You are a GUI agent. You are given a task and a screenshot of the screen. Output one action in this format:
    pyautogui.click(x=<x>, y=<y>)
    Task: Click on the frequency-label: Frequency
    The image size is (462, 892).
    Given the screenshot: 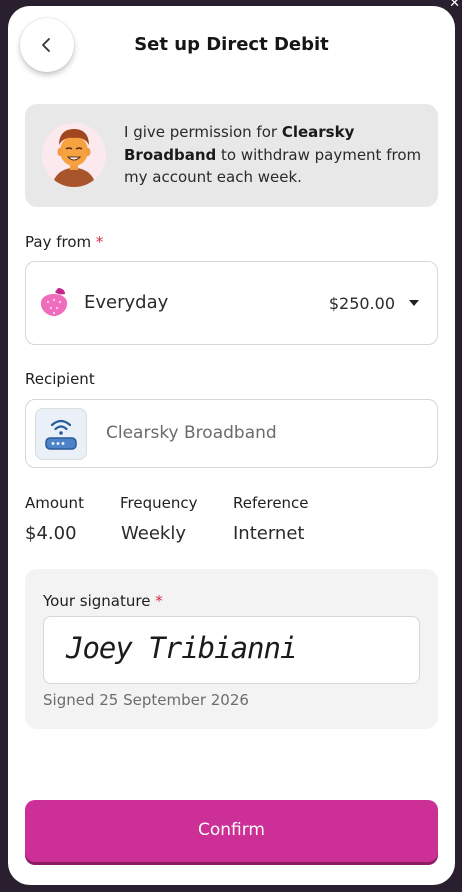 What is the action you would take?
    pyautogui.click(x=159, y=503)
    